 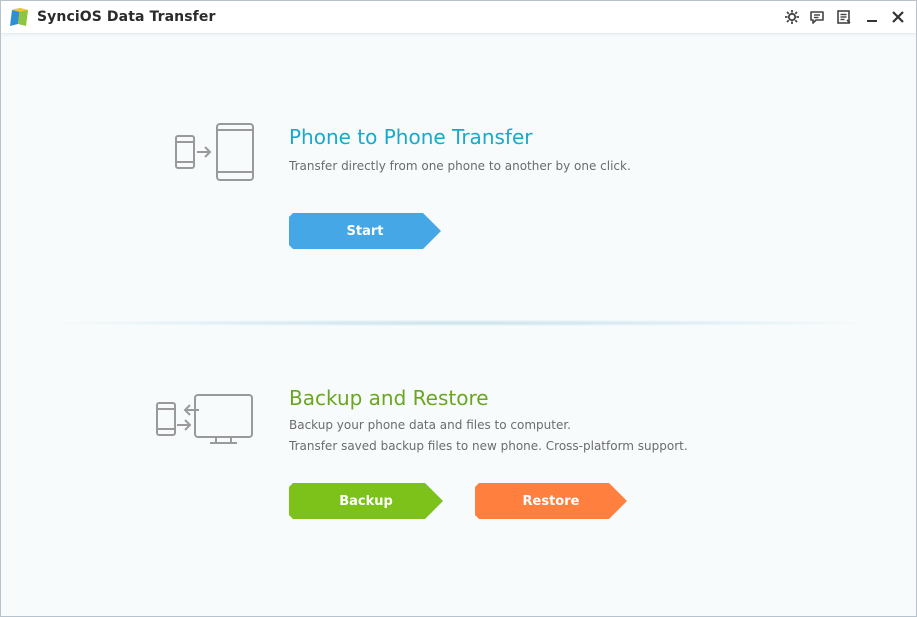 I want to click on backup-button-label: Backup, so click(x=366, y=501).